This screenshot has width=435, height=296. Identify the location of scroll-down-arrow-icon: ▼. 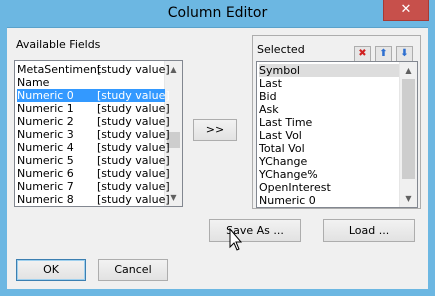
(408, 198).